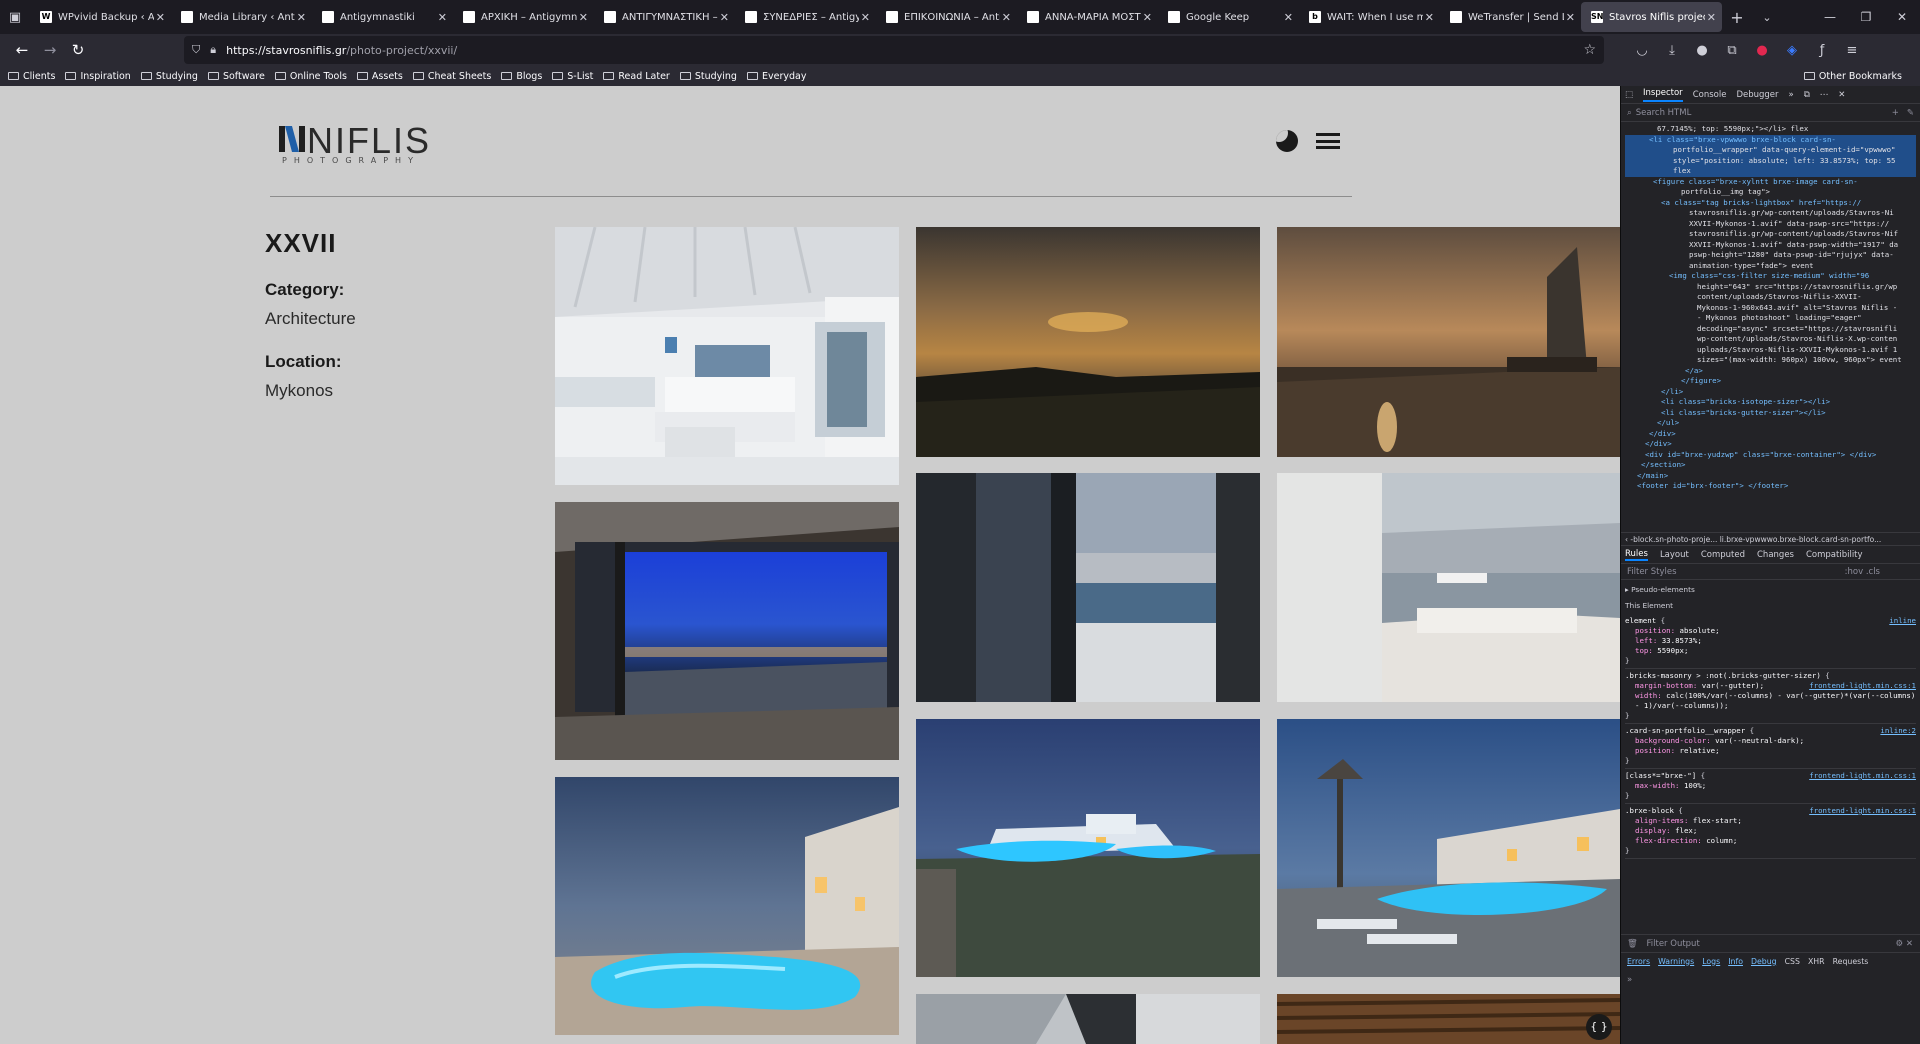 Image resolution: width=1920 pixels, height=1044 pixels. I want to click on hamburger-menu-icon, so click(1328, 141).